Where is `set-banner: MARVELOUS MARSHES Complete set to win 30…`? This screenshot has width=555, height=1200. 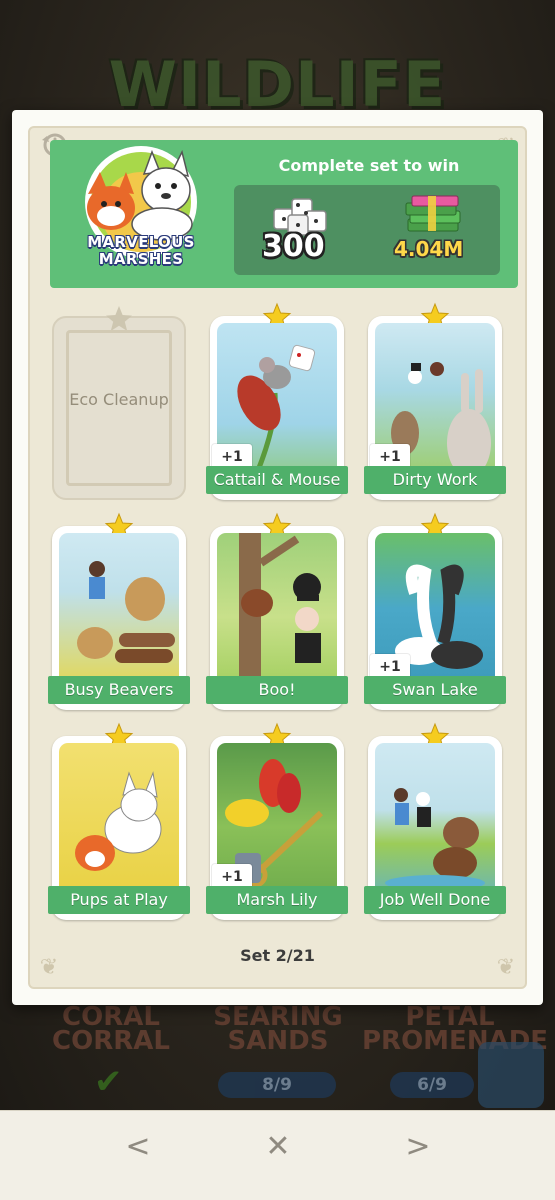 set-banner: MARVELOUS MARSHES Complete set to win 30… is located at coordinates (284, 214).